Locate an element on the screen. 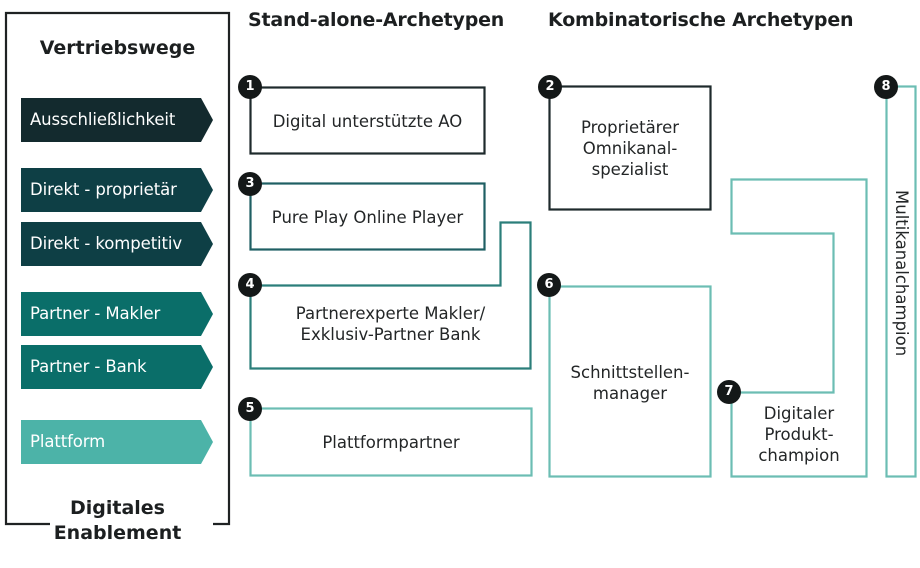  label-line: spezialist is located at coordinates (630, 169).